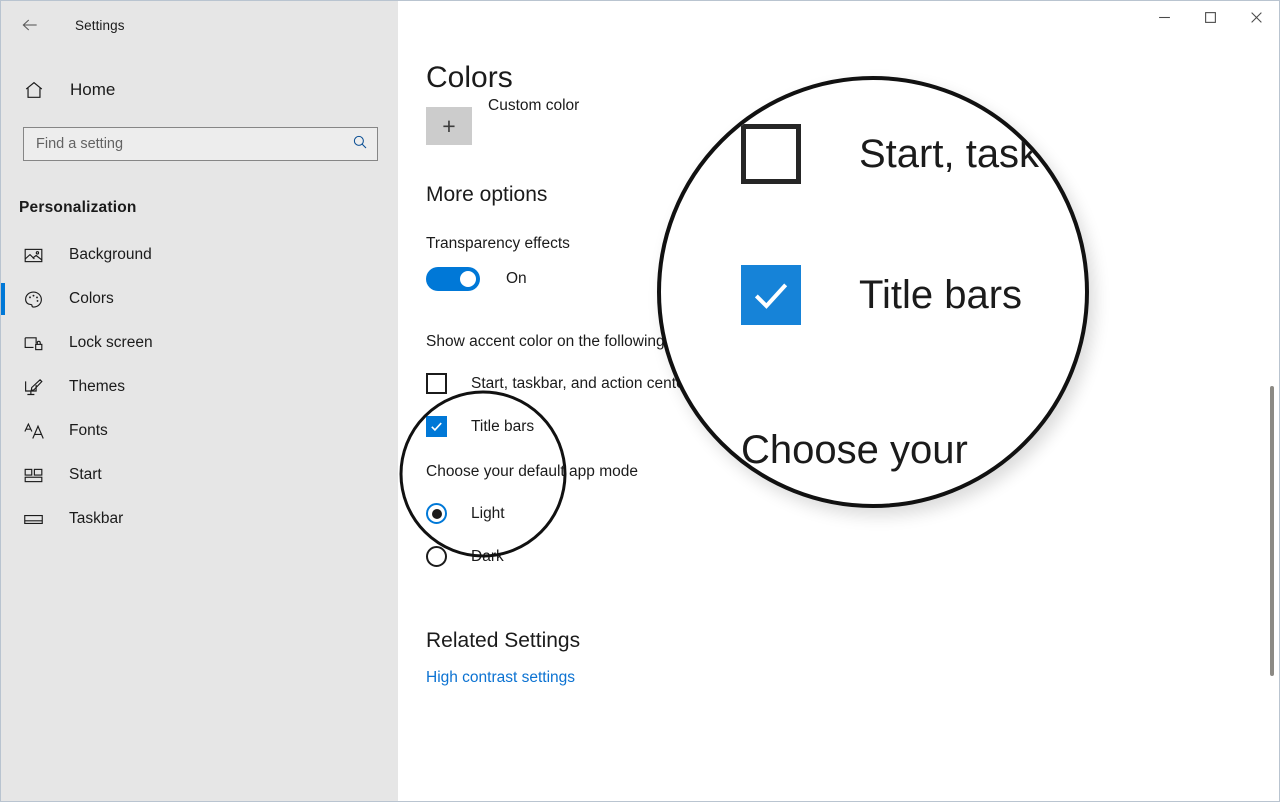 Image resolution: width=1280 pixels, height=802 pixels. Describe the element at coordinates (110, 254) in the screenshot. I see `sidebar-item-label: Background` at that location.